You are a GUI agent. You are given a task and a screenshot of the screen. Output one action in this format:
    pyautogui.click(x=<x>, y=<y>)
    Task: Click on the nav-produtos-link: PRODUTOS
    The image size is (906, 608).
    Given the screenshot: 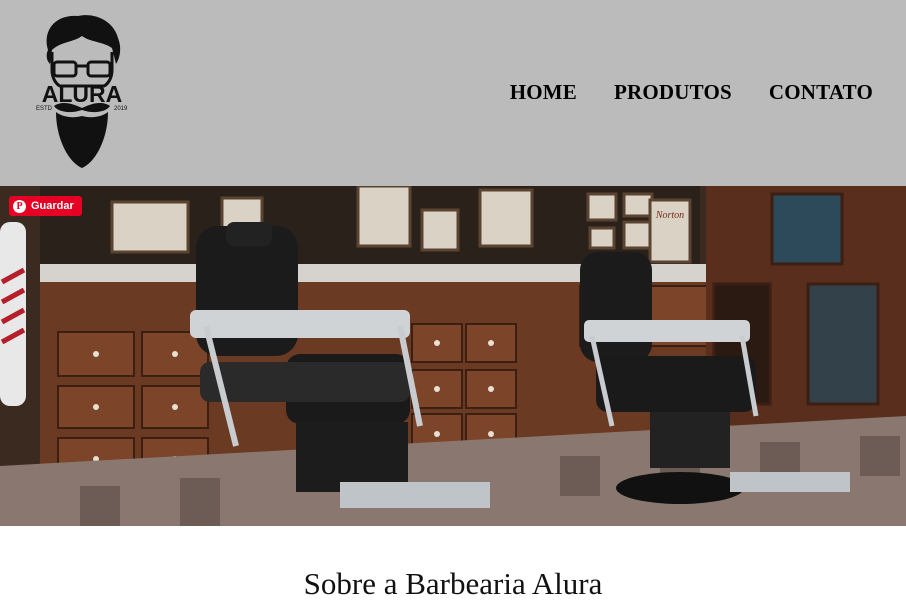 What is the action you would take?
    pyautogui.click(x=673, y=92)
    